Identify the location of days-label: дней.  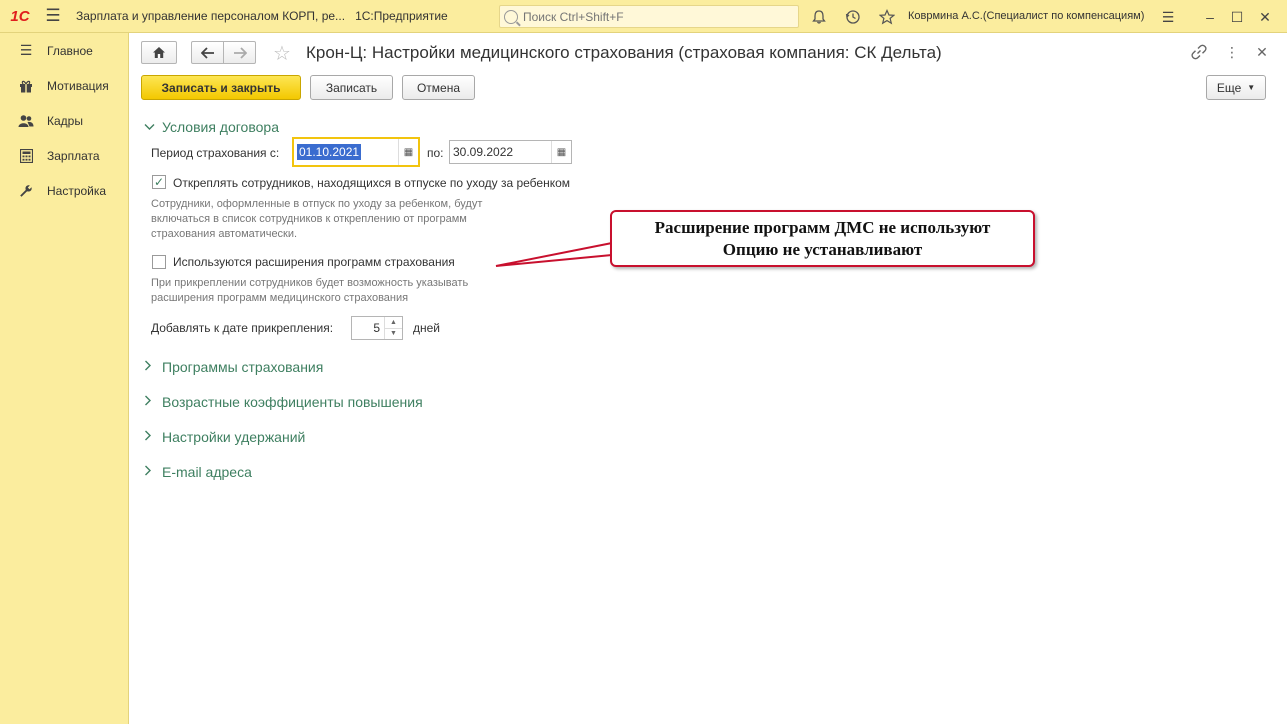
(427, 328).